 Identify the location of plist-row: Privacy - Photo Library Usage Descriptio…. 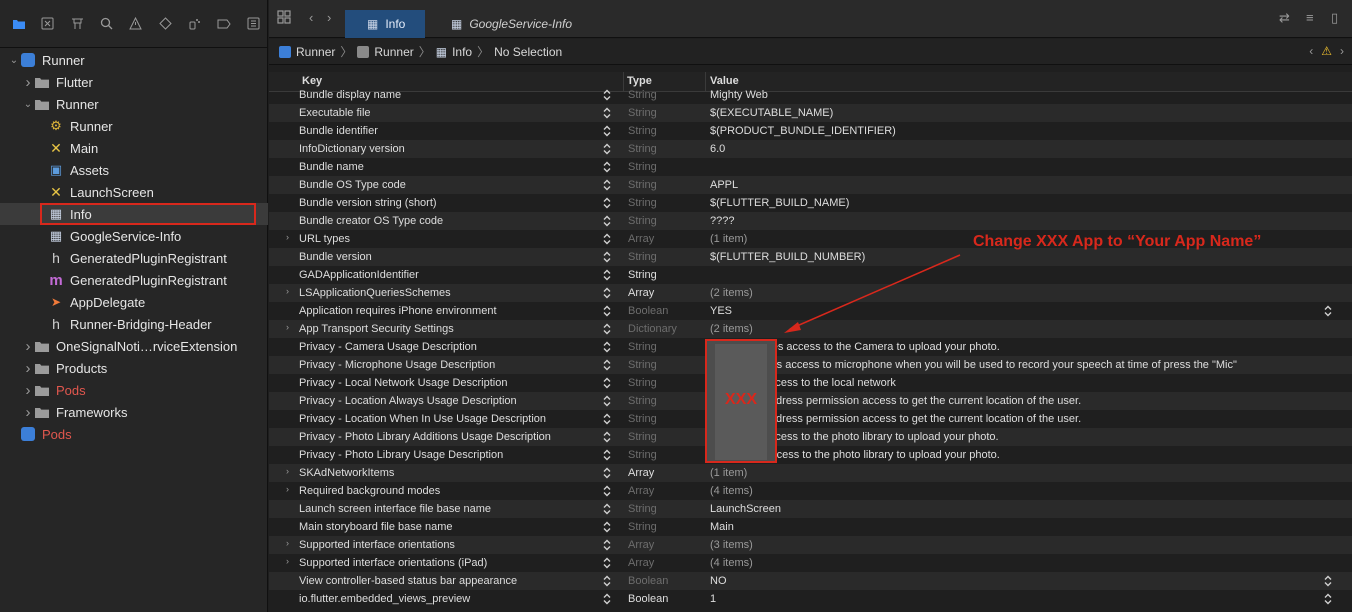
(810, 455).